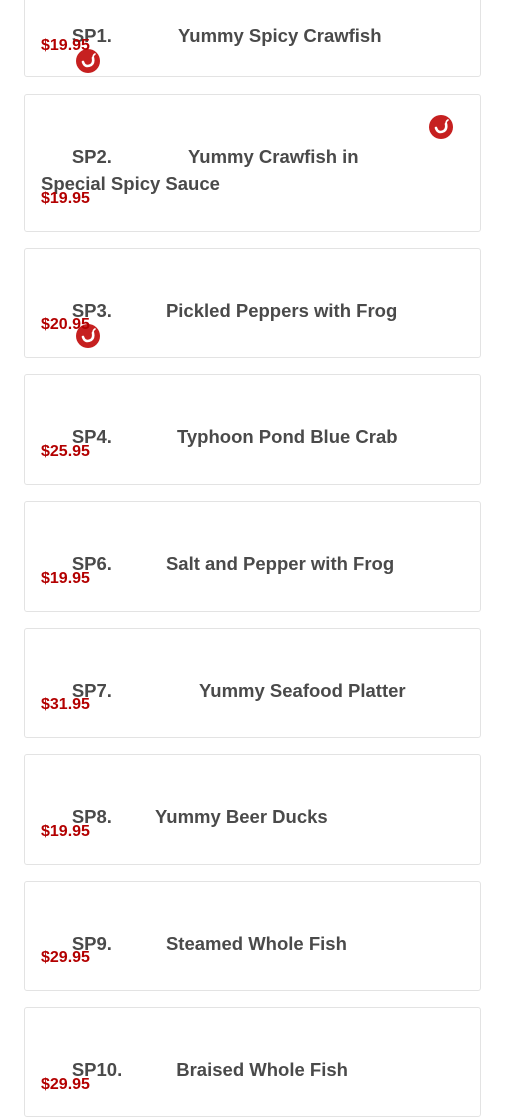 This screenshot has height=1117, width=510. I want to click on menu-item-card: SP10. Braised Whole Fish $29.95, so click(252, 1062).